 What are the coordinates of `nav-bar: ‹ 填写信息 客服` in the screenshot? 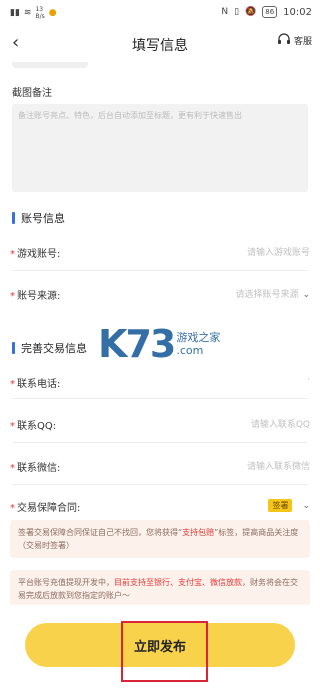 It's located at (160, 43).